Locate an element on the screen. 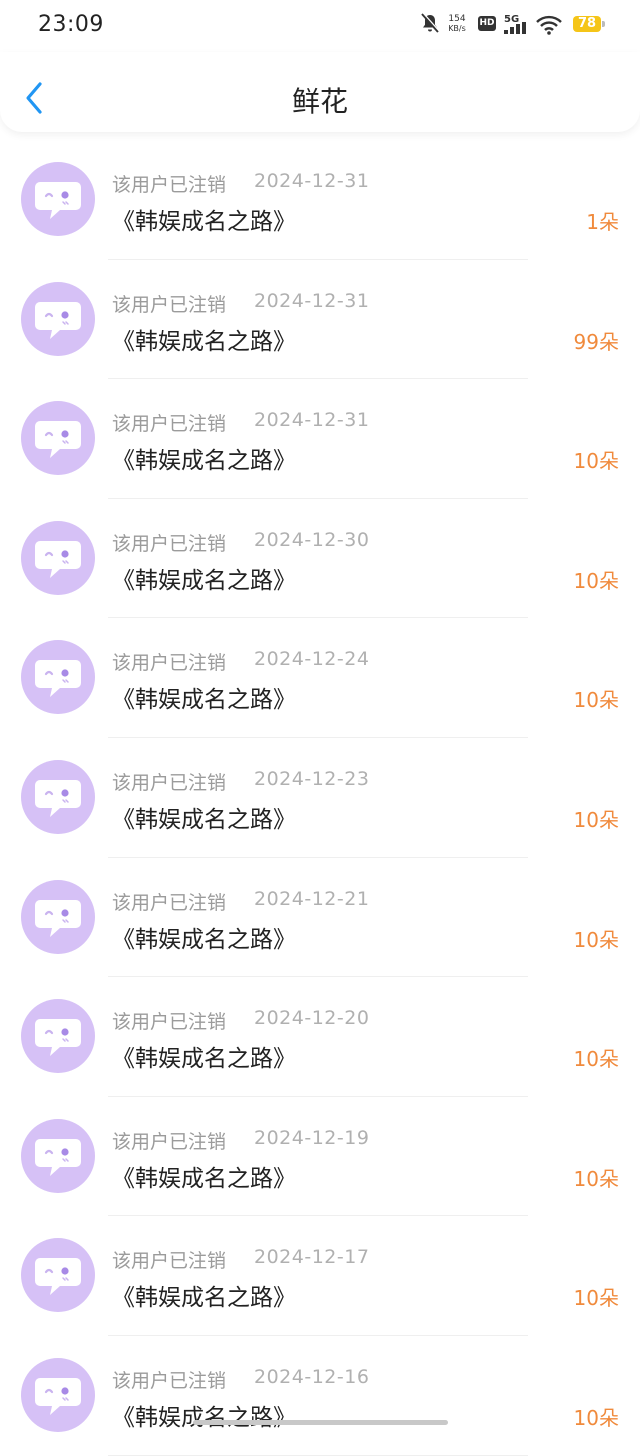 This screenshot has width=640, height=1456. record-date: 2024-12-19 is located at coordinates (312, 1137).